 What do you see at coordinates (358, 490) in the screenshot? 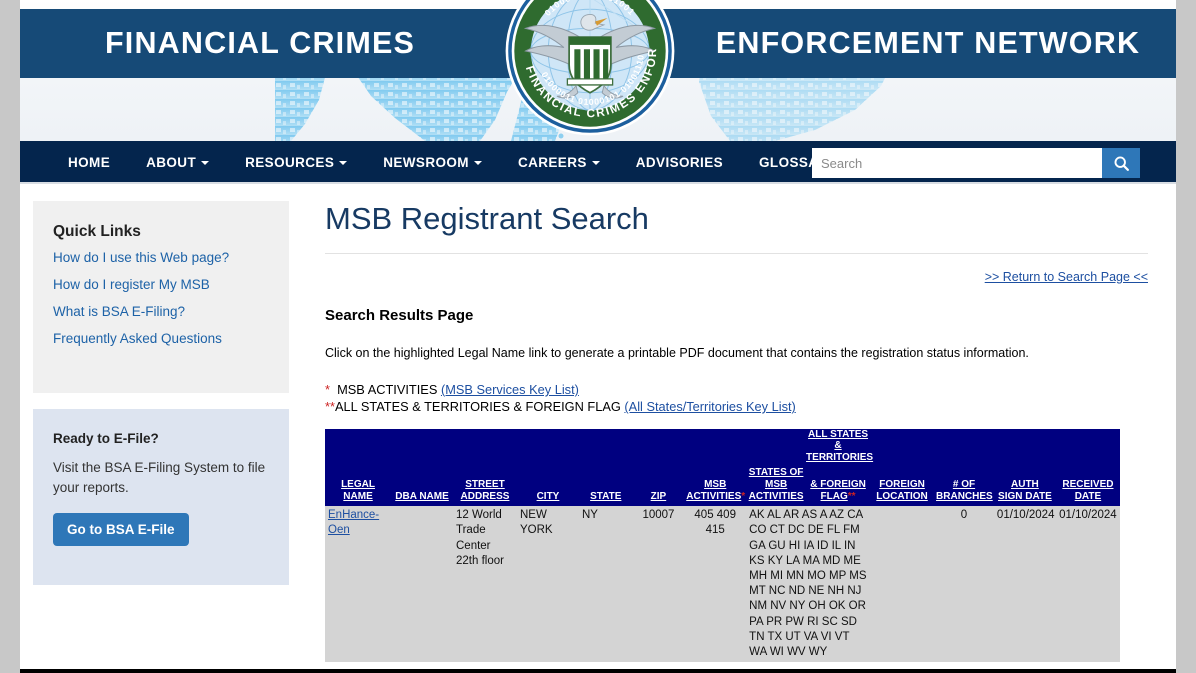
I see `th-line: LEGAL NAME` at bounding box center [358, 490].